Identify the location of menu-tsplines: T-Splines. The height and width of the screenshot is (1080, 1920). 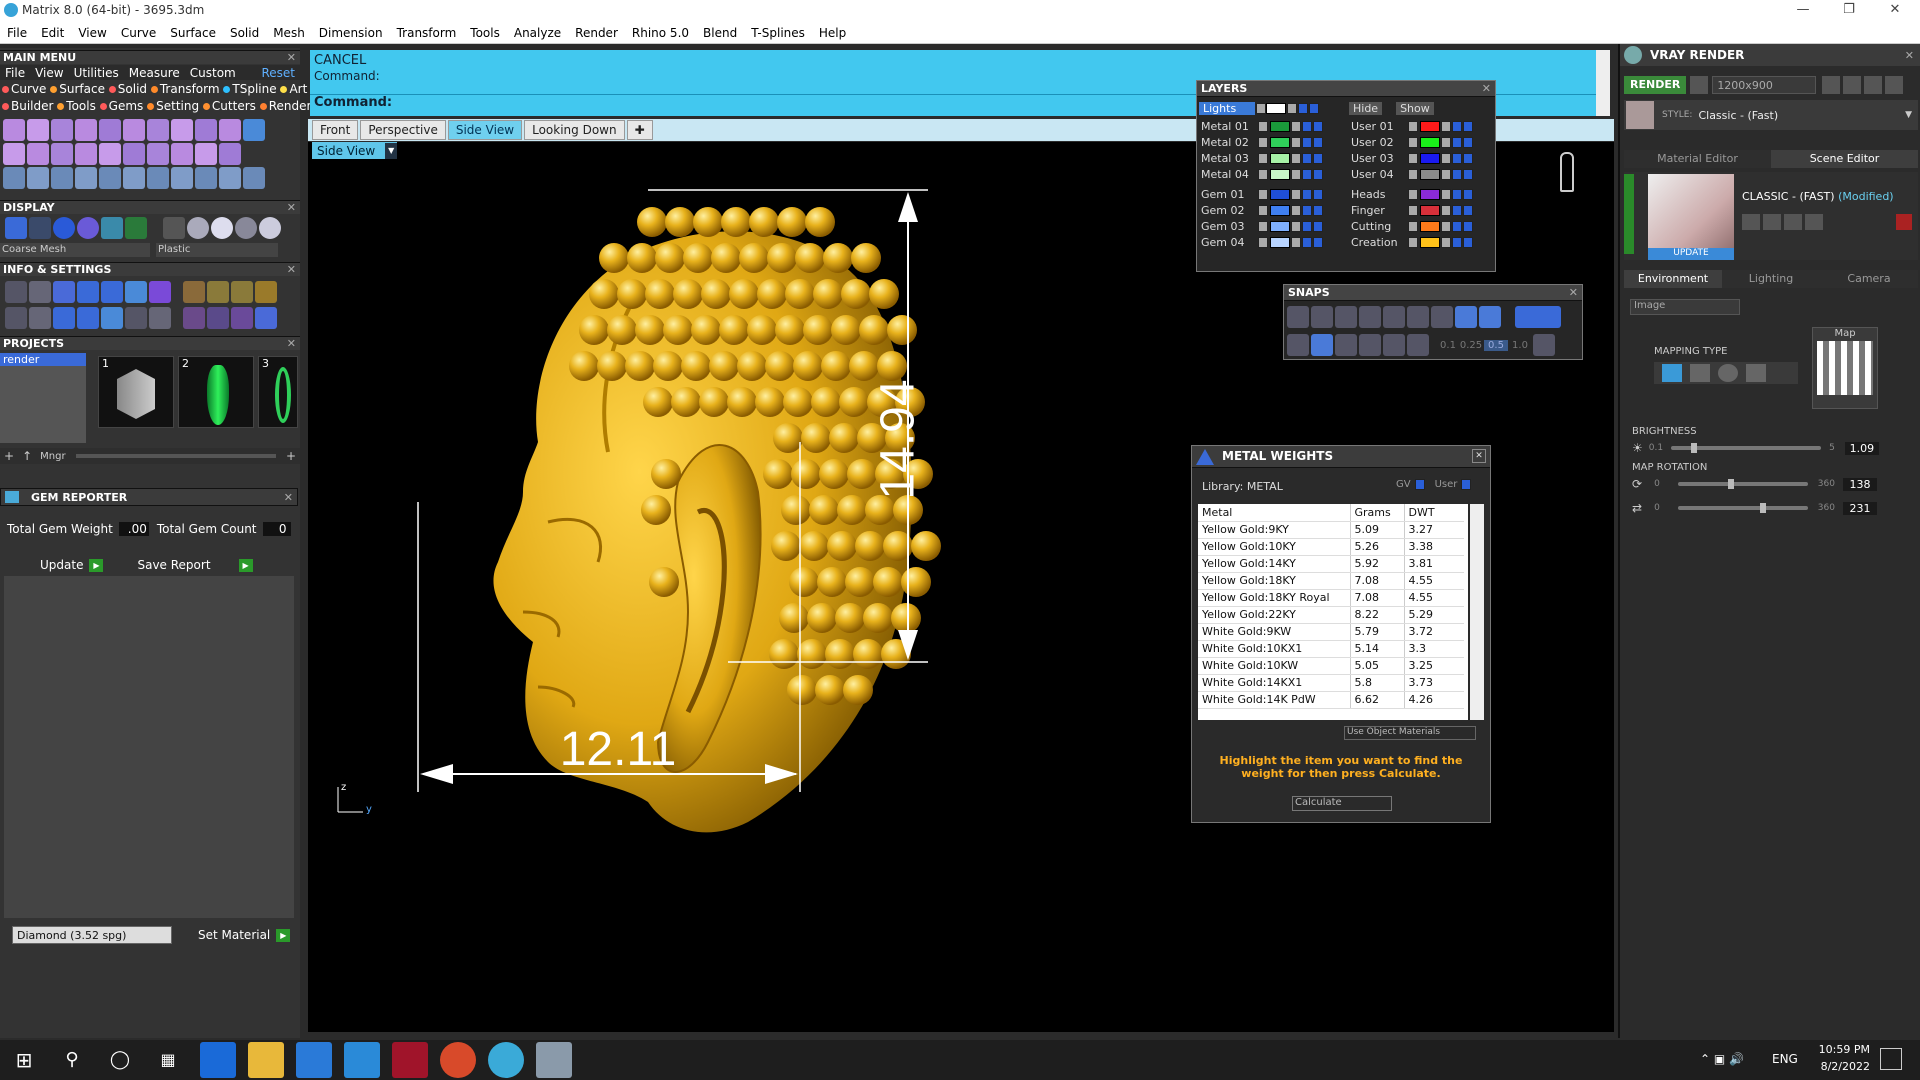
(778, 33).